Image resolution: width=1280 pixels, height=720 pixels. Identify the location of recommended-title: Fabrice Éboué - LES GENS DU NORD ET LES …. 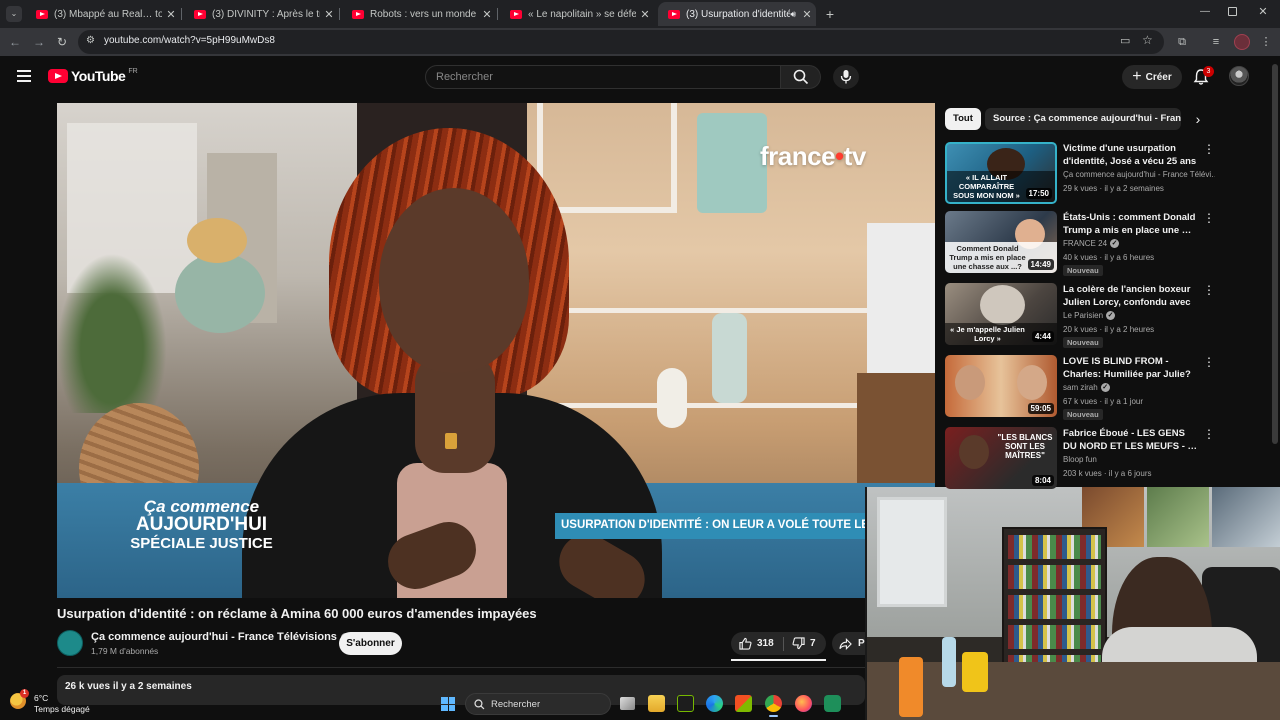
(1131, 440).